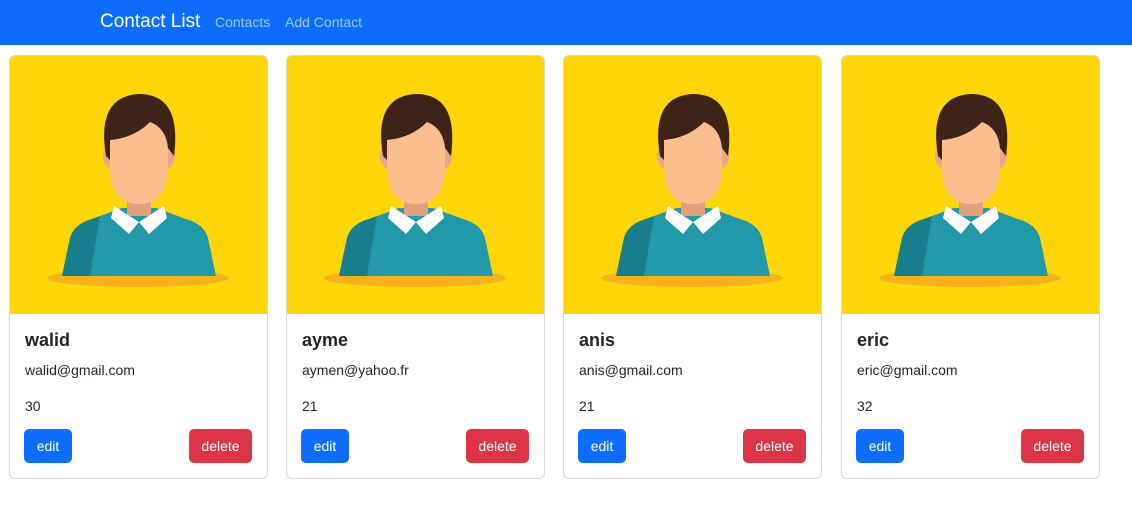 The width and height of the screenshot is (1132, 521). I want to click on contact-age: 32, so click(865, 406).